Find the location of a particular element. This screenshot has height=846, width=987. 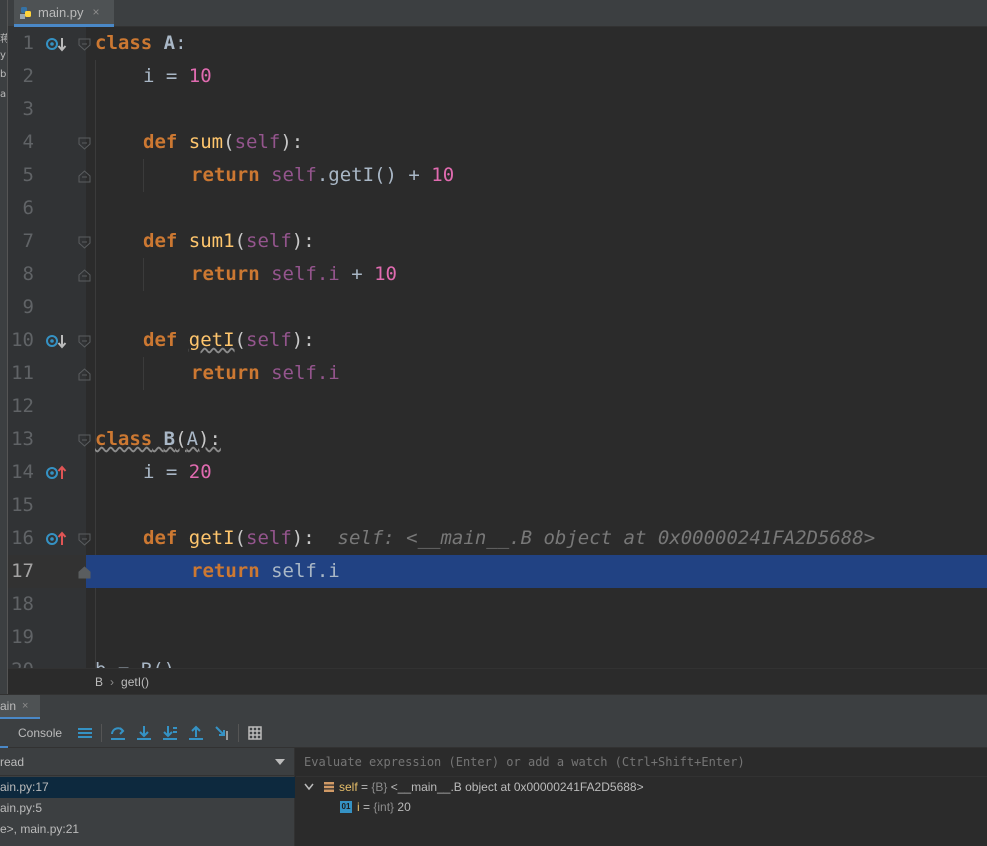

step-out-icon is located at coordinates (196, 733).